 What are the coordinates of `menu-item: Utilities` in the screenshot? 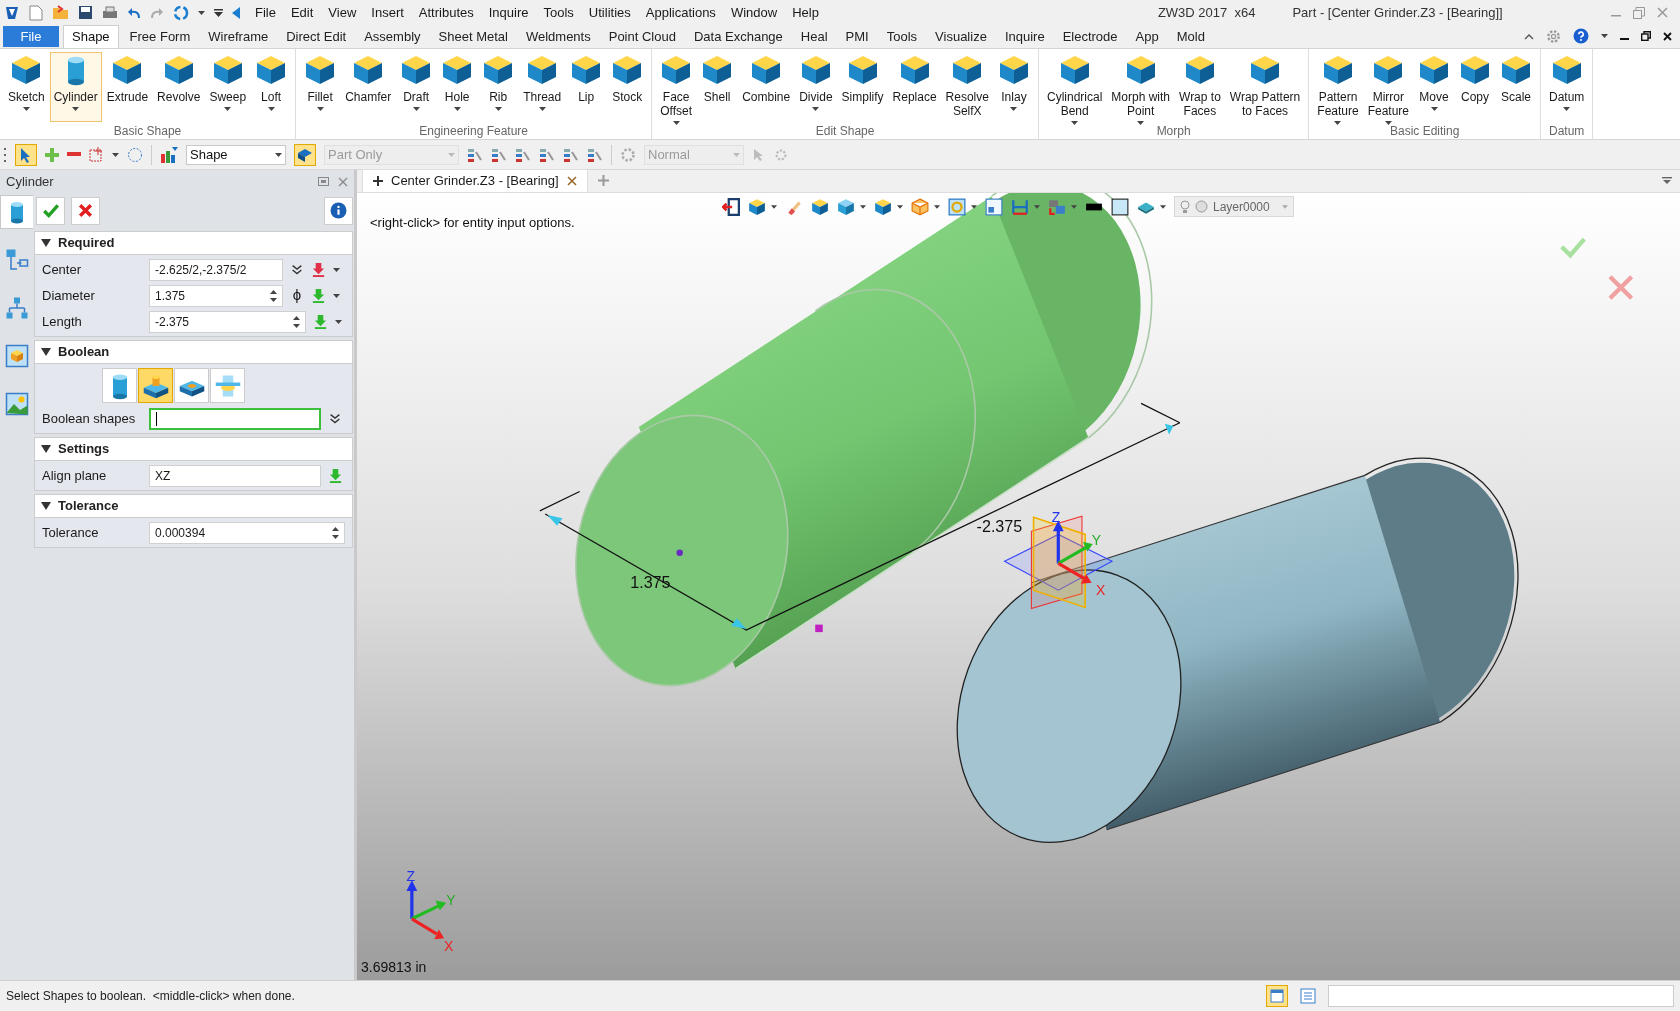 It's located at (609, 12).